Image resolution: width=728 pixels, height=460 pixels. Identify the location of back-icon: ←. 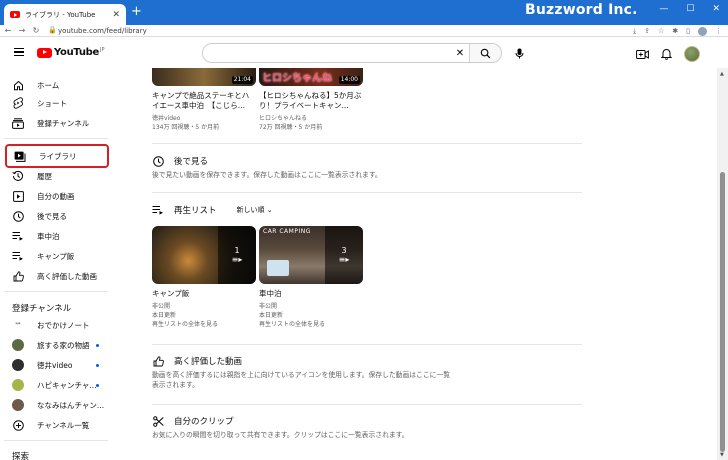
(8, 30).